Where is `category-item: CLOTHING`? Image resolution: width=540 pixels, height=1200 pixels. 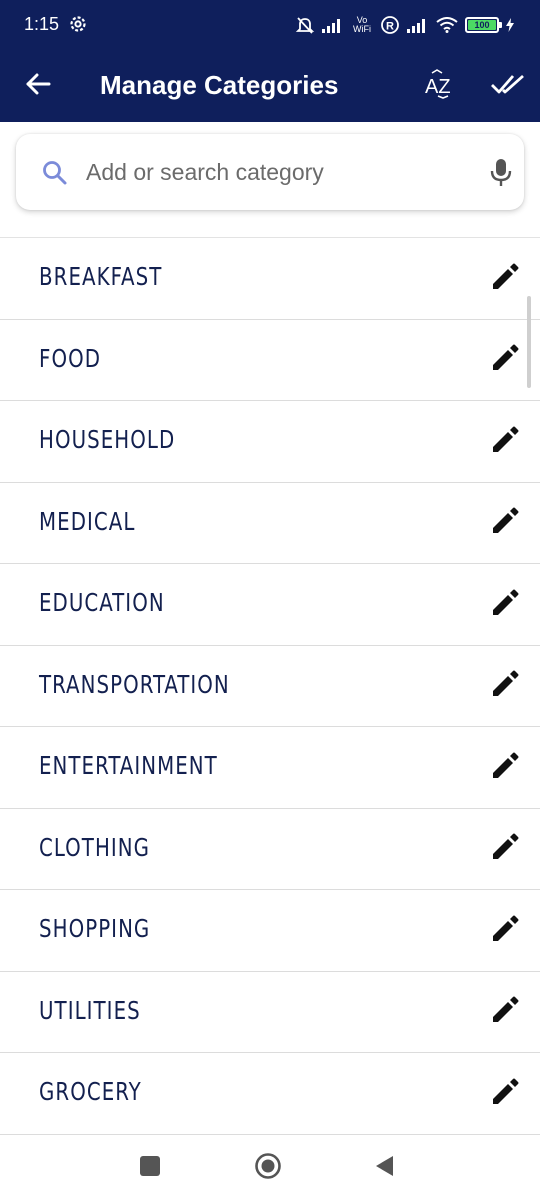 category-item: CLOTHING is located at coordinates (270, 849).